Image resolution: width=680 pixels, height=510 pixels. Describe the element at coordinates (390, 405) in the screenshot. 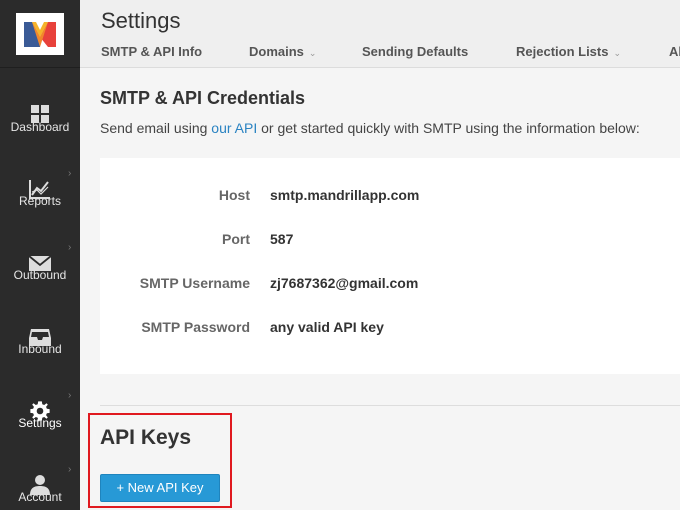

I see `section-divider` at that location.